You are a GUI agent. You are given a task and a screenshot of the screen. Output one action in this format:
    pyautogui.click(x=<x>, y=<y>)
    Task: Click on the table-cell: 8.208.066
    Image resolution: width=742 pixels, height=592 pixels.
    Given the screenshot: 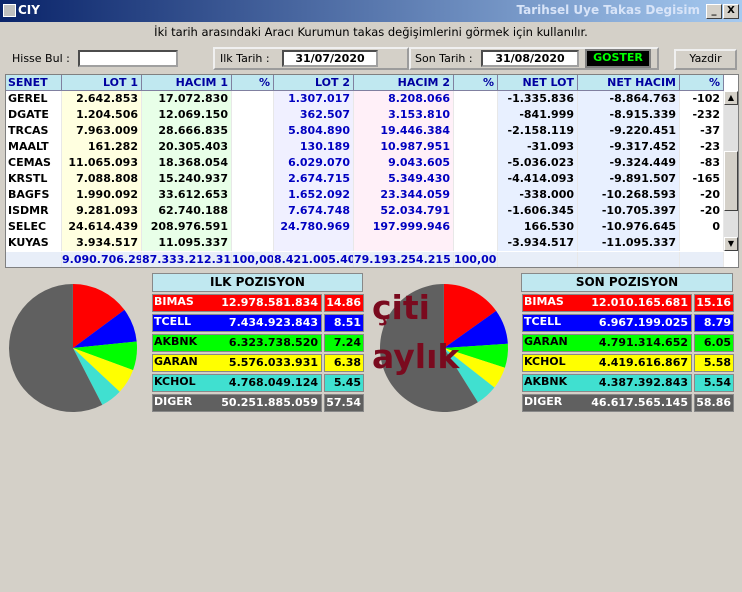 What is the action you would take?
    pyautogui.click(x=404, y=99)
    